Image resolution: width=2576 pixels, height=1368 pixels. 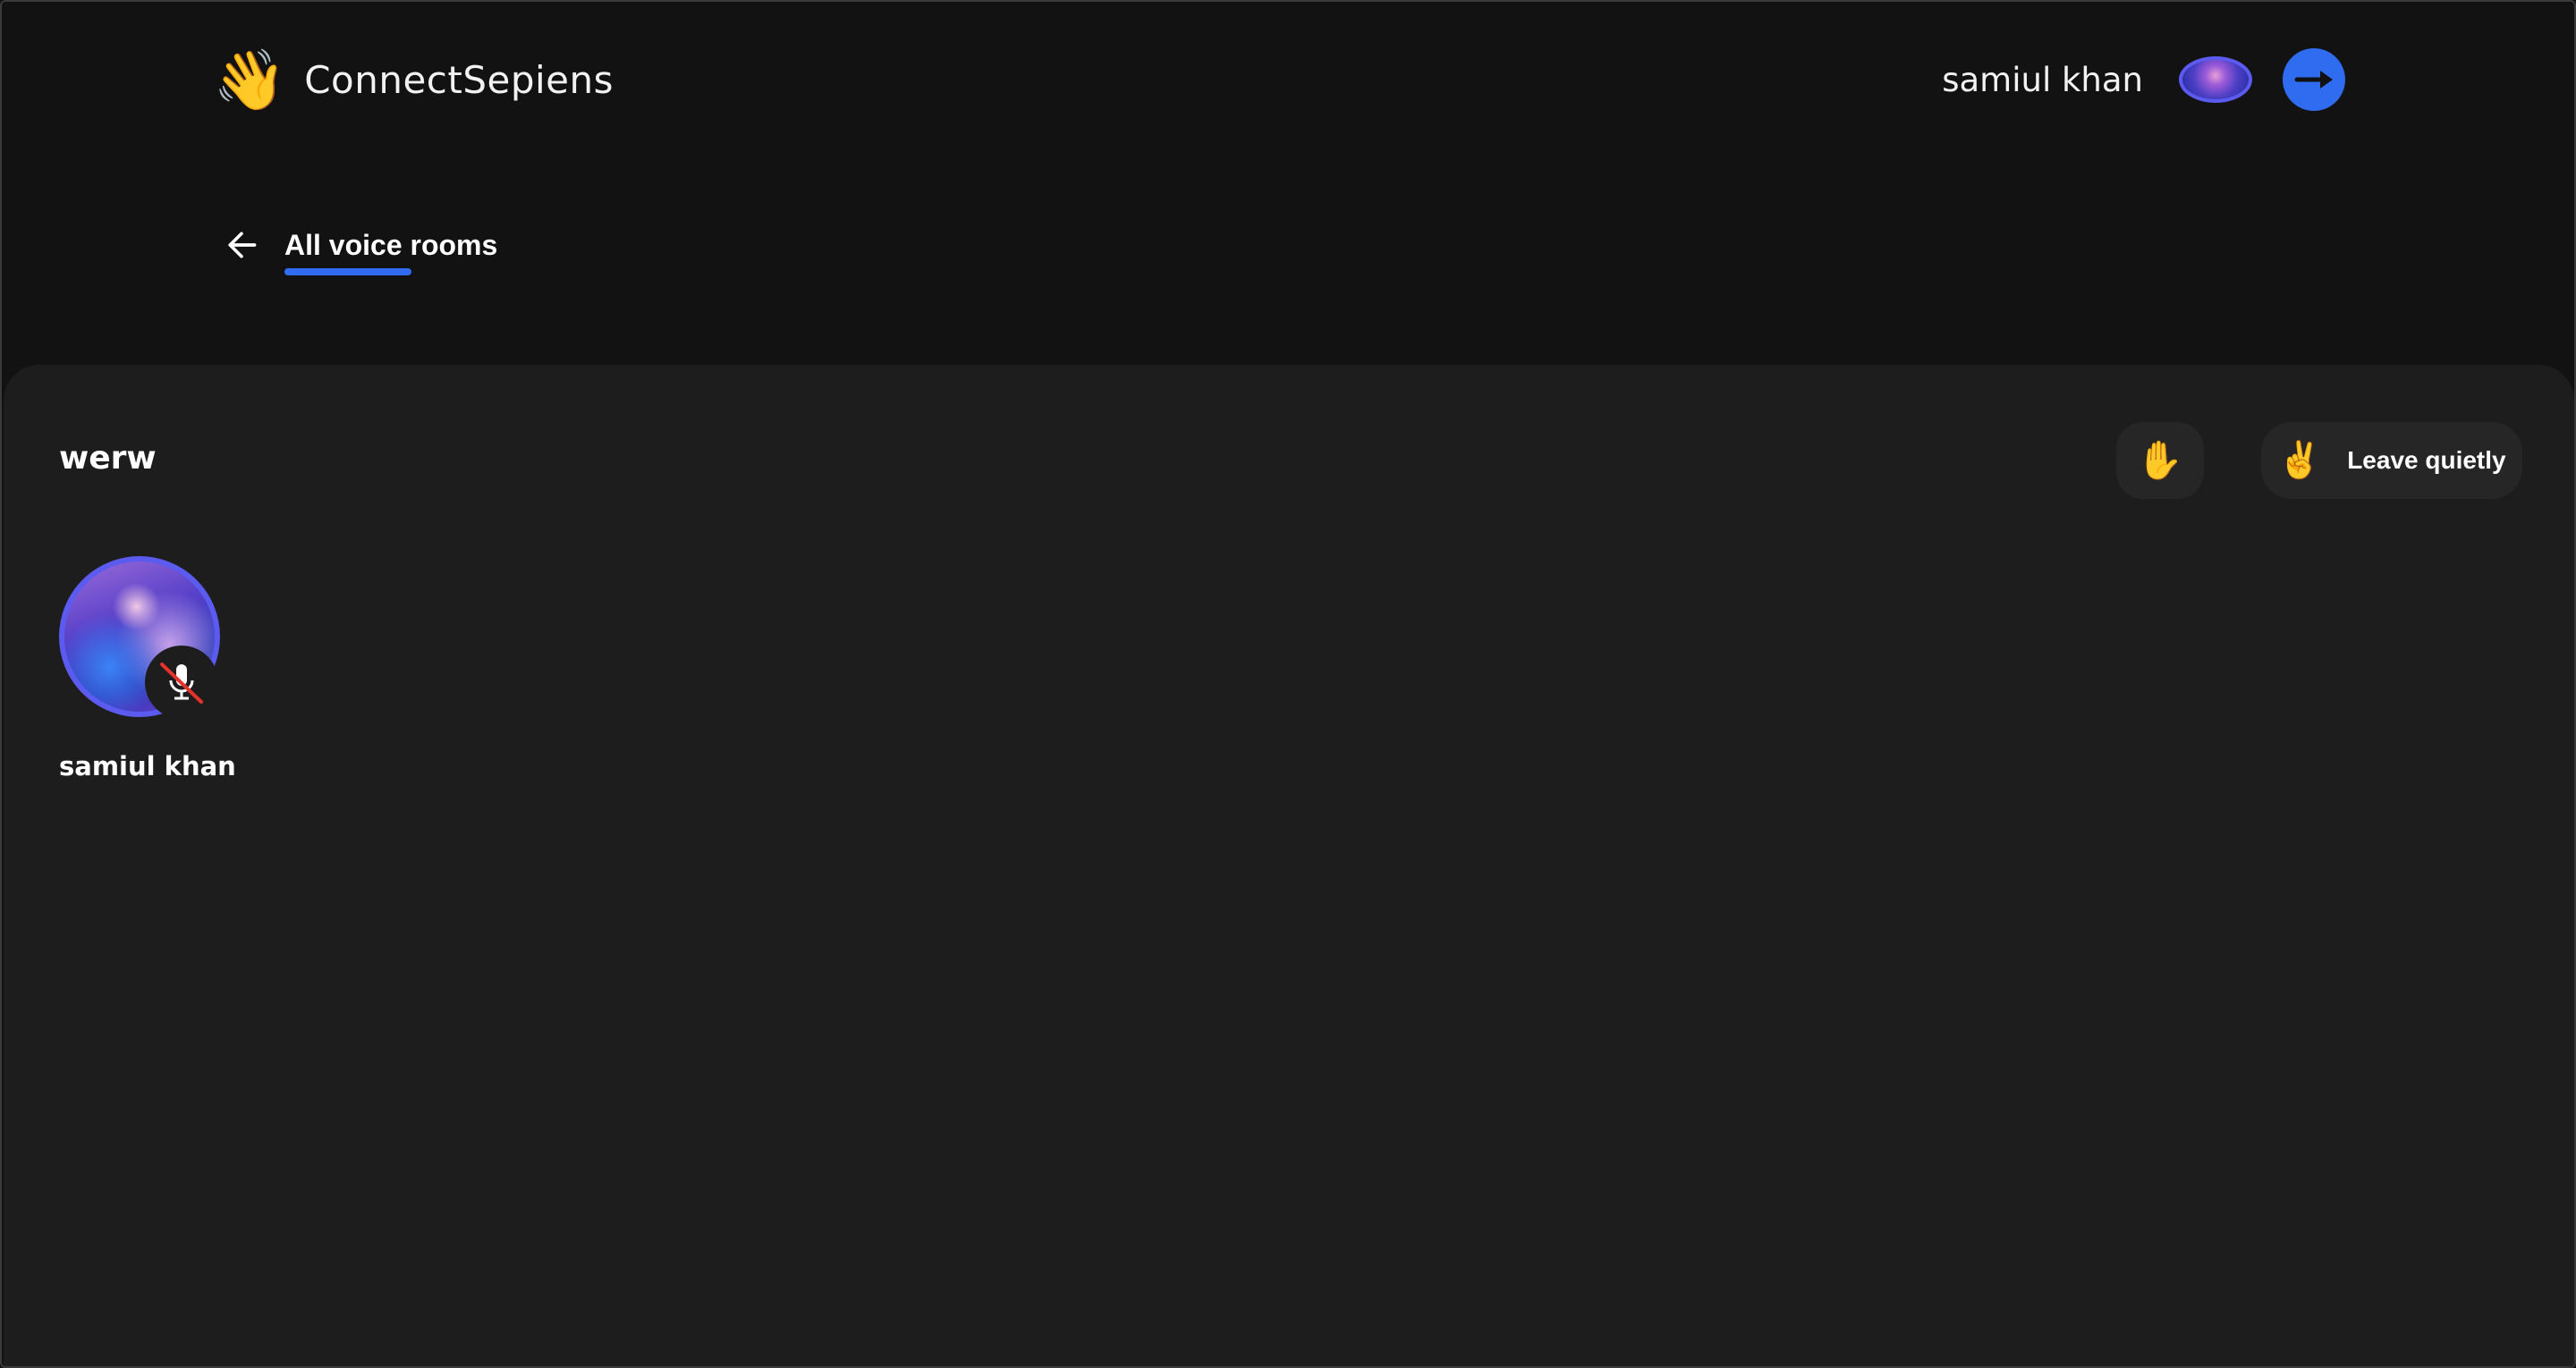 I want to click on mic-muted-badge, so click(x=181, y=682).